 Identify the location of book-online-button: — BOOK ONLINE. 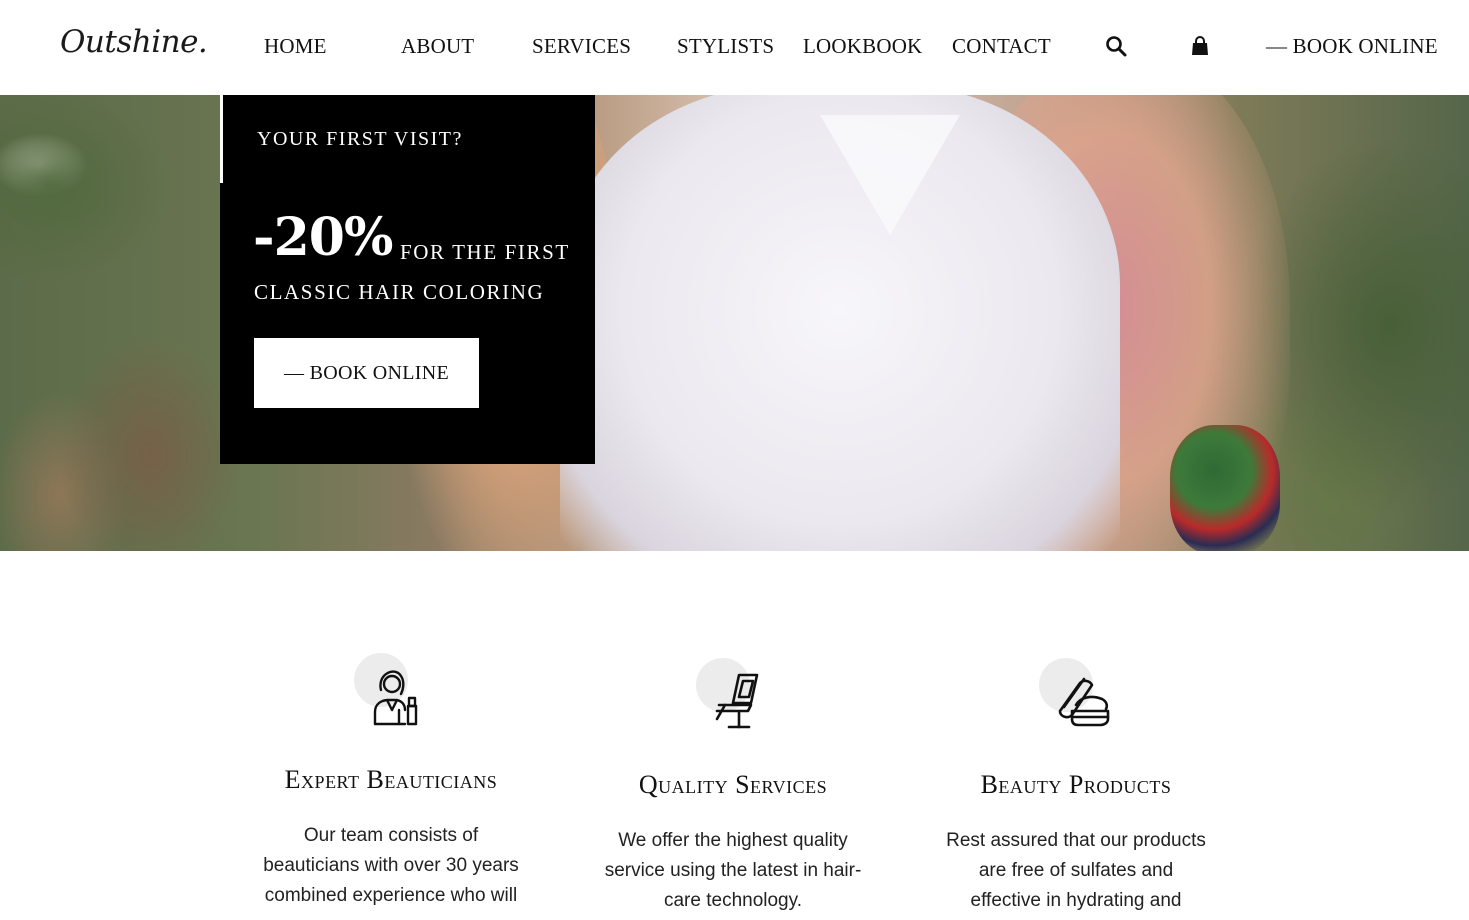
(366, 373).